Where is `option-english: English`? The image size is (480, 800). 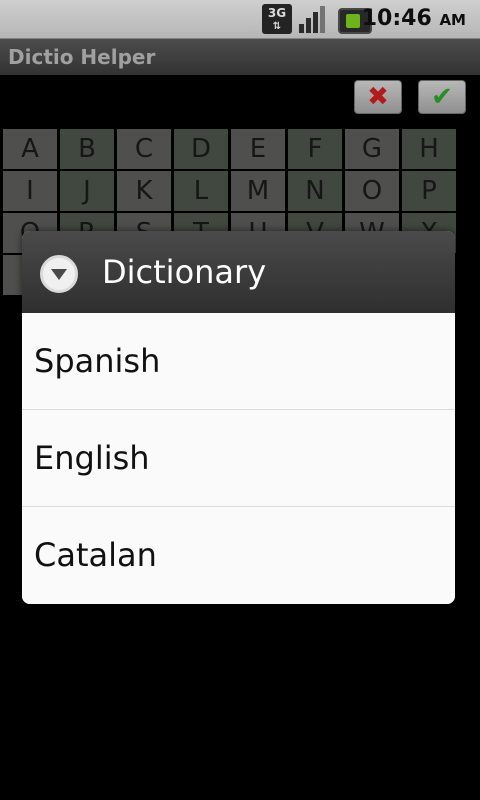
option-english: English is located at coordinates (238, 458).